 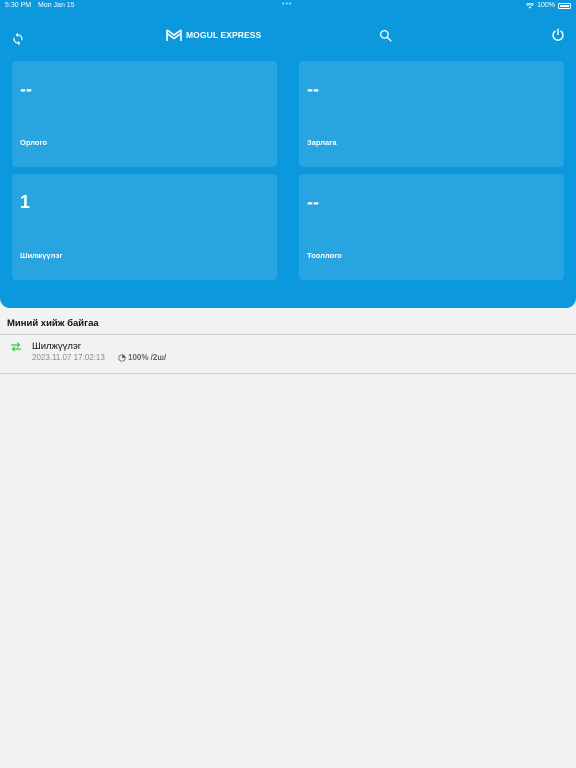 What do you see at coordinates (68, 357) in the screenshot?
I see `task-datetime: 2023.11.07 17:02:13` at bounding box center [68, 357].